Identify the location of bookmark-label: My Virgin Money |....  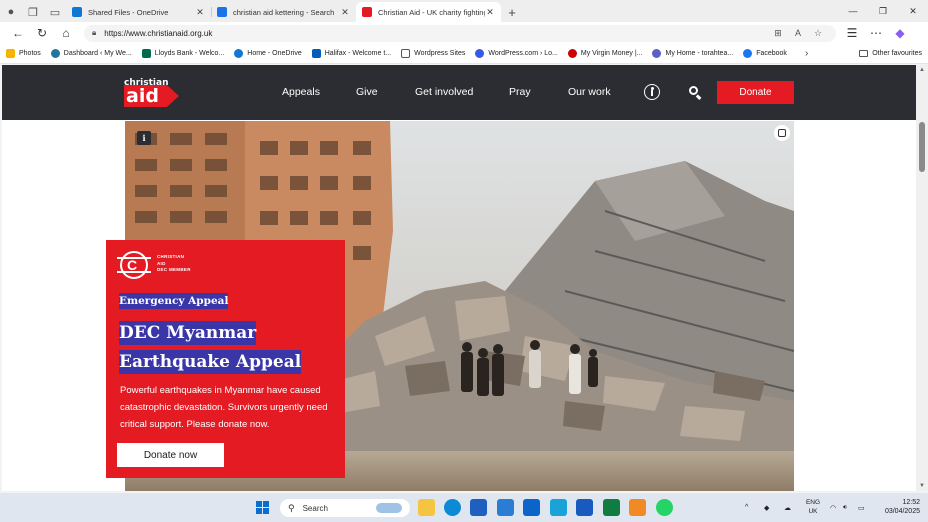
(611, 53).